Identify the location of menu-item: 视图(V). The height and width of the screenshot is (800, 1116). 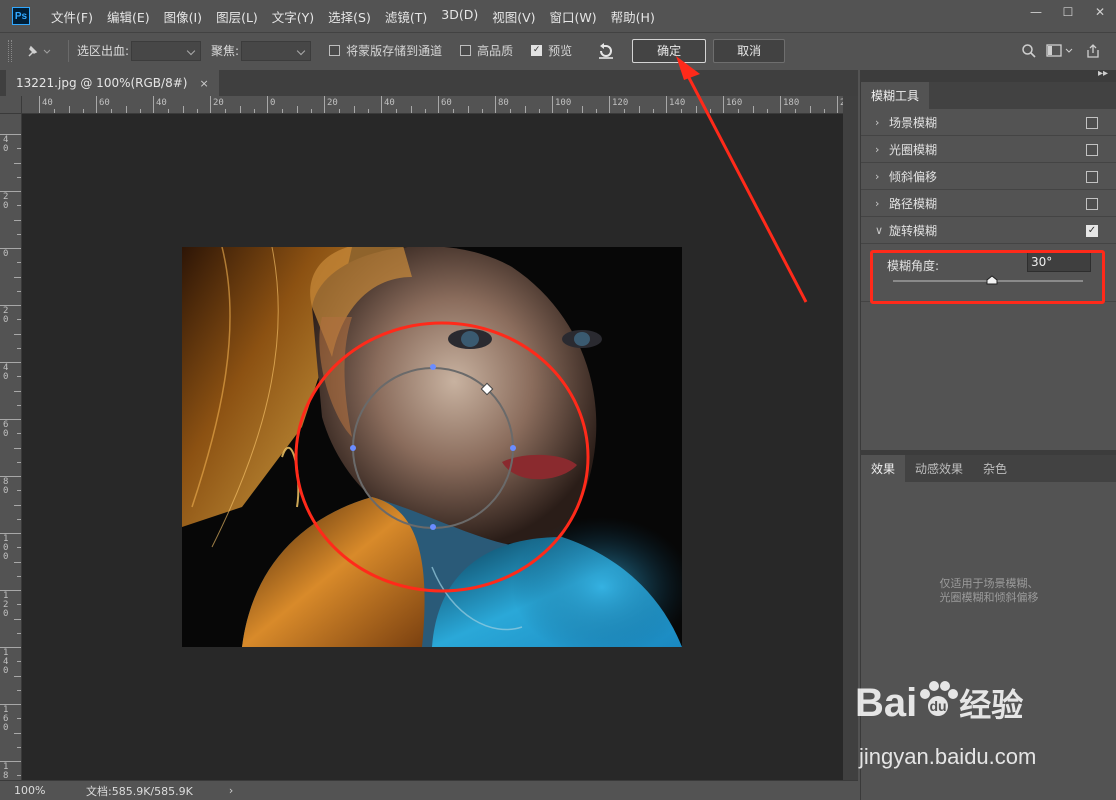
(513, 16).